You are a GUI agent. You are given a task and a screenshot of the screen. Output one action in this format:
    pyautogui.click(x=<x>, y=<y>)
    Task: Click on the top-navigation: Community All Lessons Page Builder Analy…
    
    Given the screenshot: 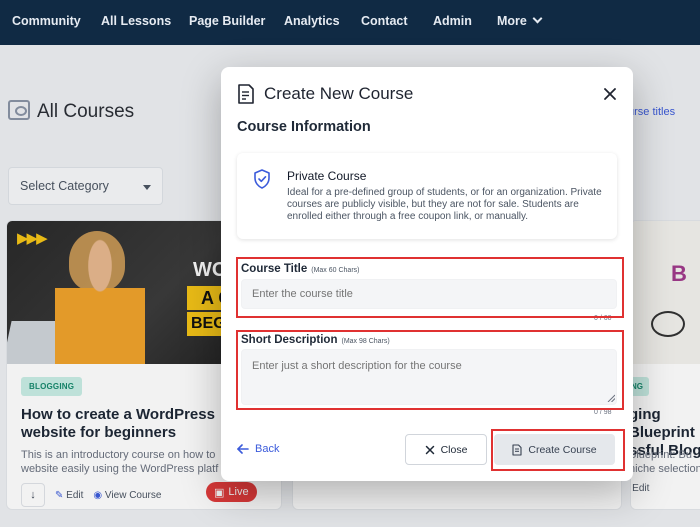 What is the action you would take?
    pyautogui.click(x=350, y=22)
    